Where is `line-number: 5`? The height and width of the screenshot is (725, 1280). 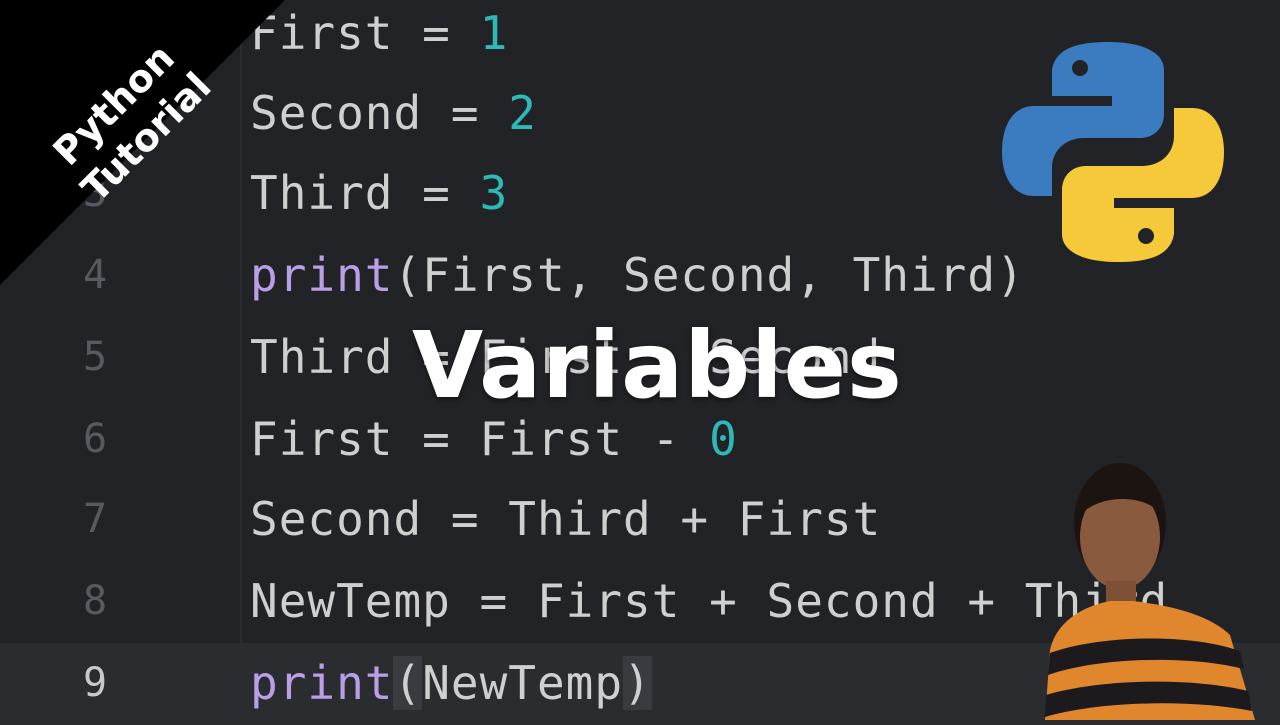
line-number: 5 is located at coordinates (95, 357).